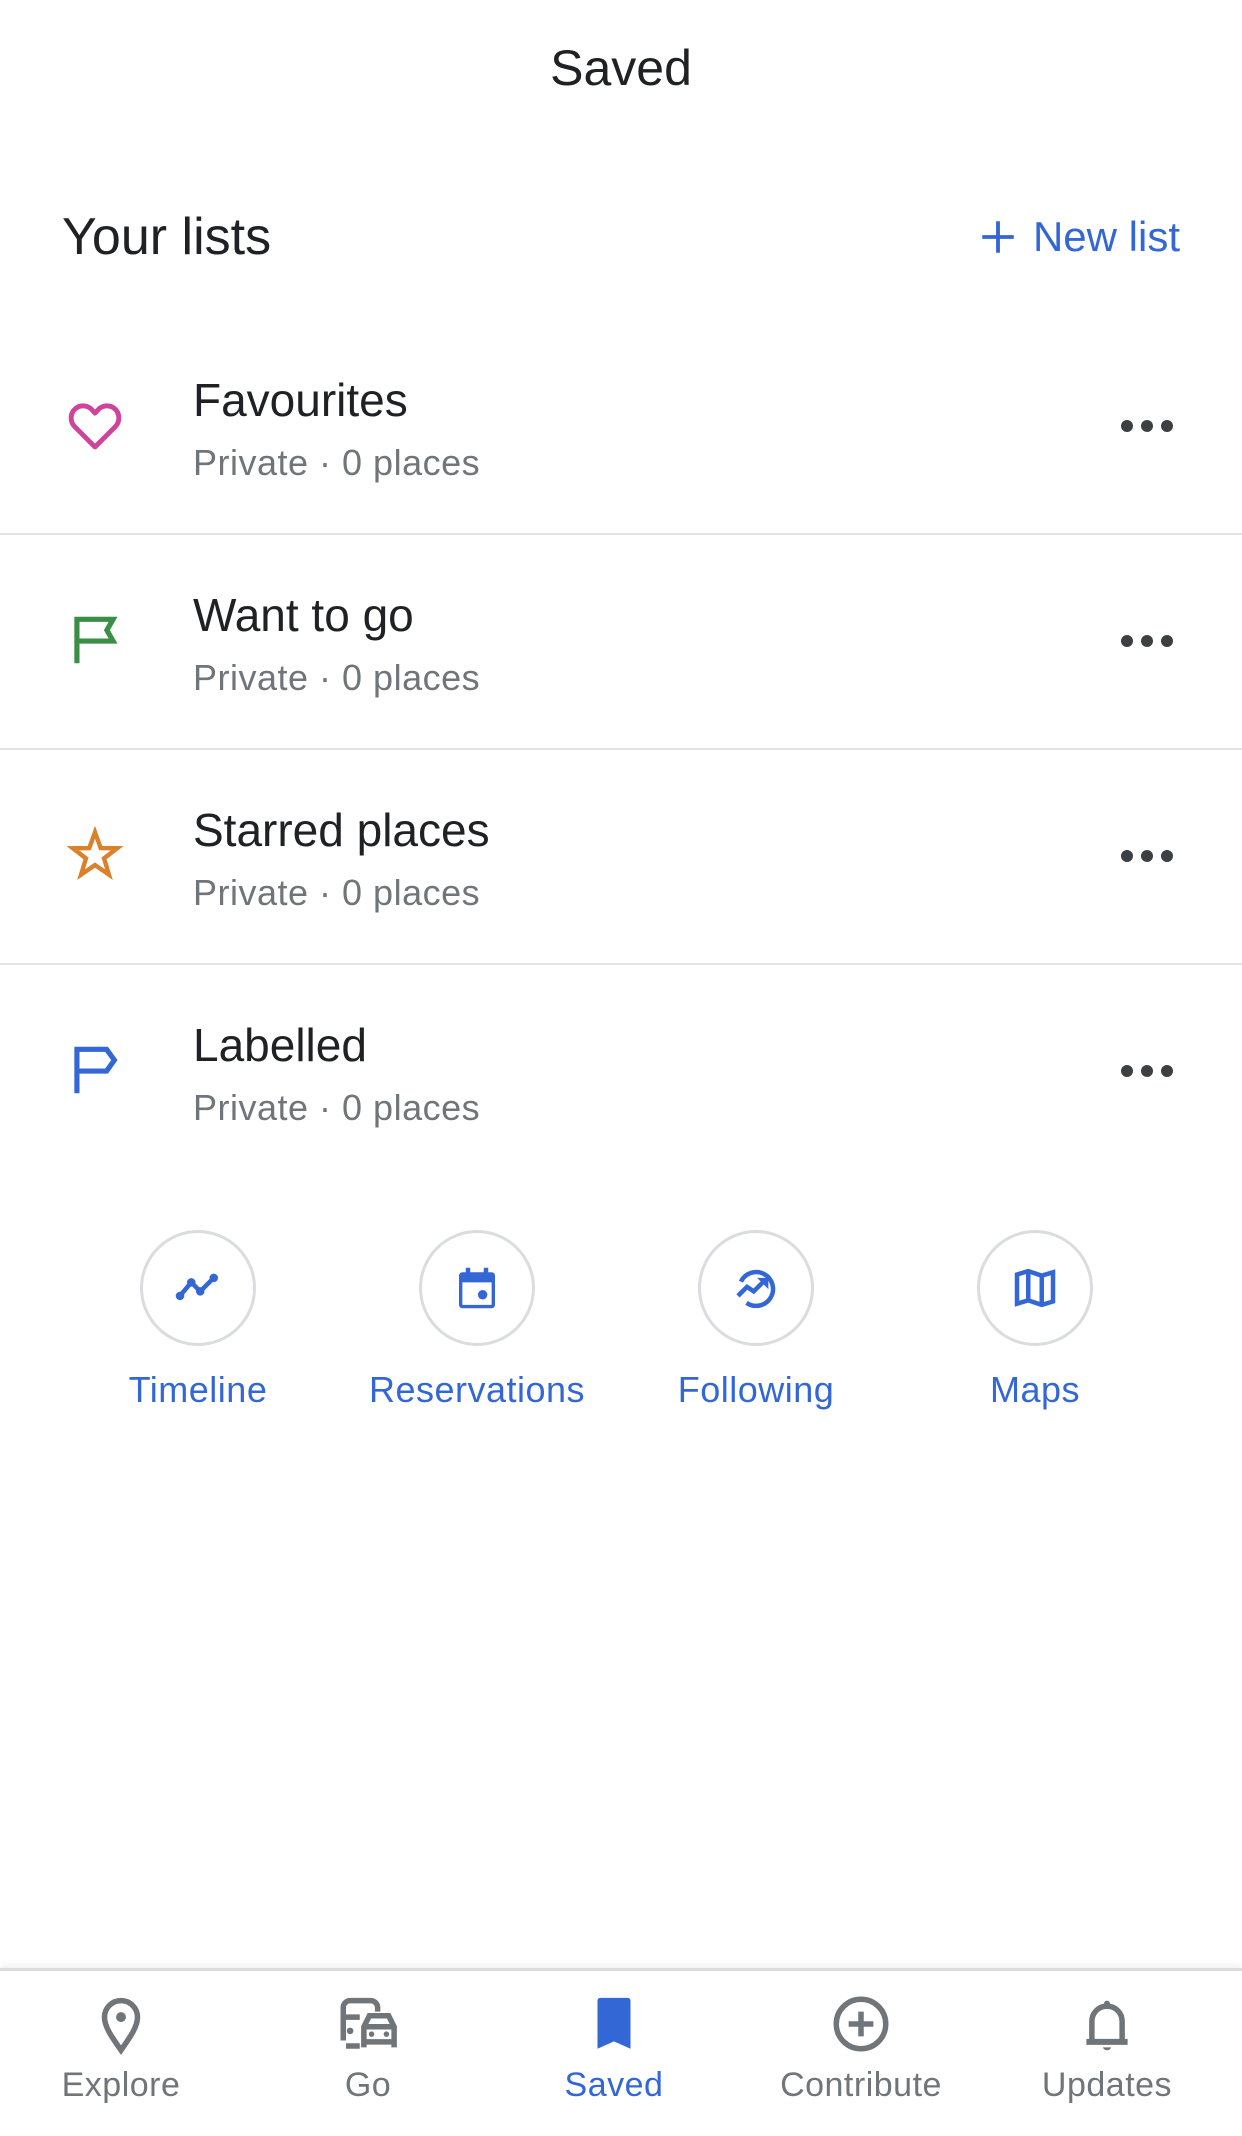  Describe the element at coordinates (1035, 1288) in the screenshot. I see `map-icon` at that location.